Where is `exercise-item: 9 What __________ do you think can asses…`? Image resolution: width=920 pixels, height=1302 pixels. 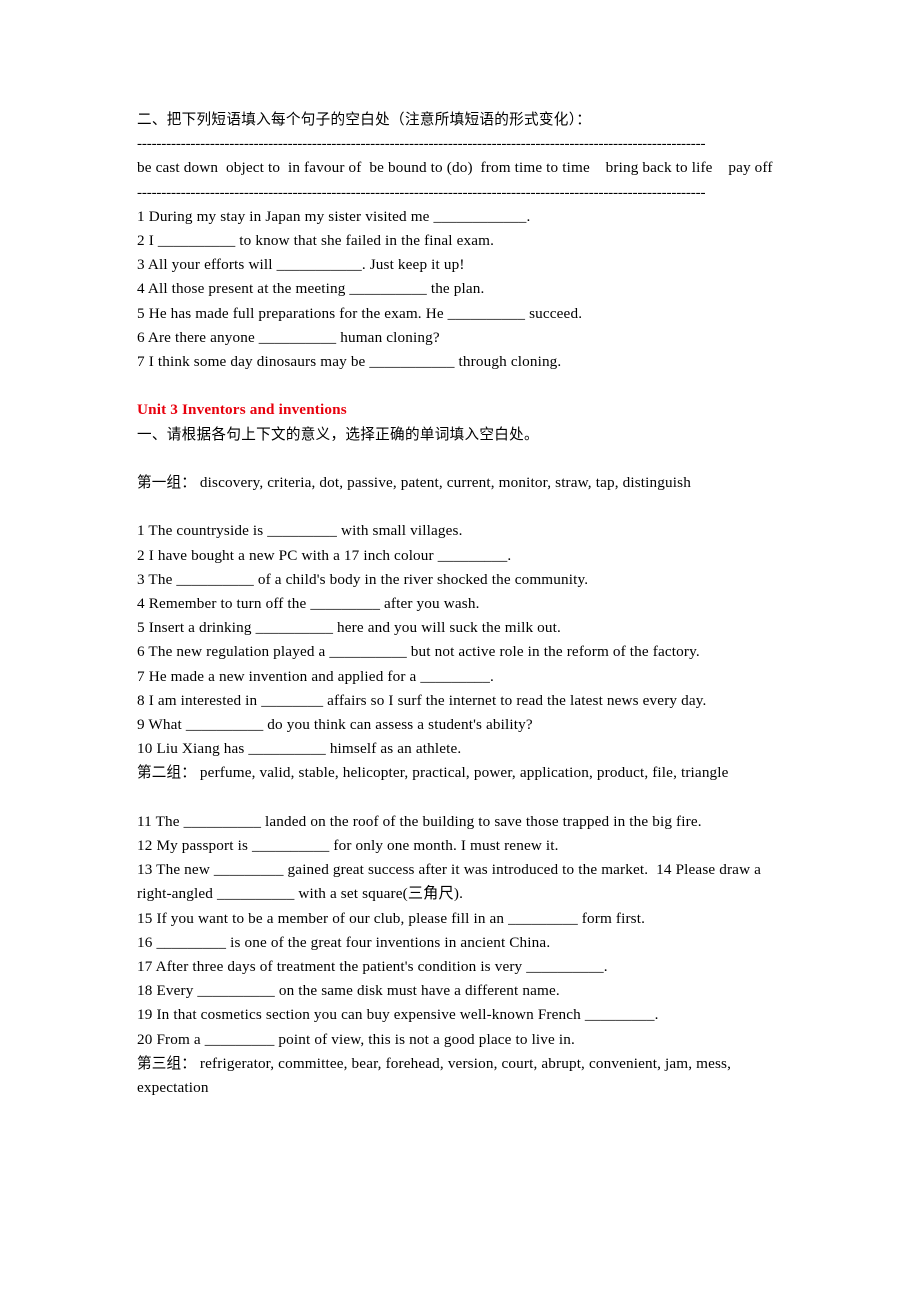 exercise-item: 9 What __________ do you think can asses… is located at coordinates (335, 725).